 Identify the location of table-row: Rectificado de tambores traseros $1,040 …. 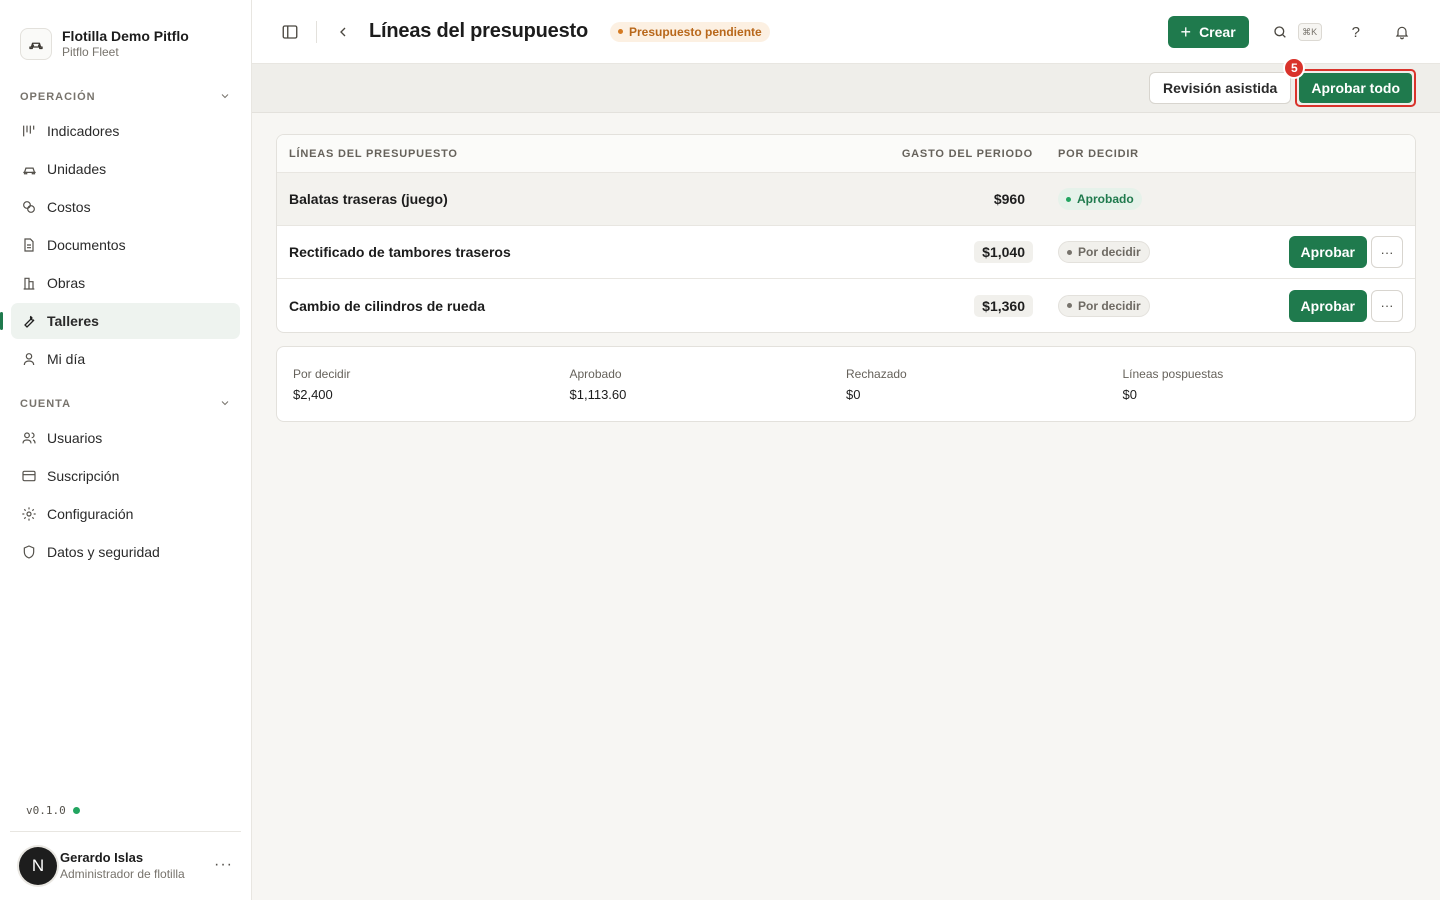
(846, 252).